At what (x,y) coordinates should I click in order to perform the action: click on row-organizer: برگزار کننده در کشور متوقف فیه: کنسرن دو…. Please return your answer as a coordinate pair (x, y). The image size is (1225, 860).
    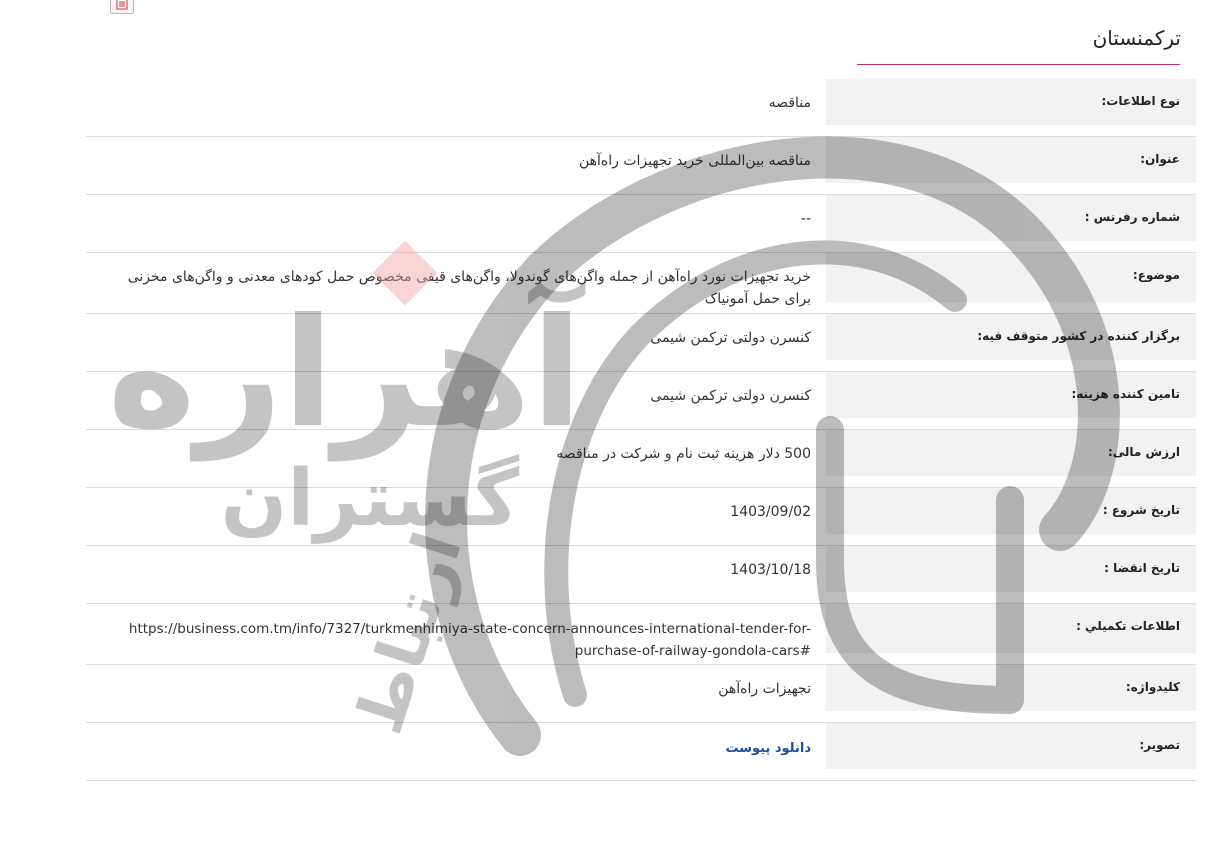
    Looking at the image, I should click on (641, 343).